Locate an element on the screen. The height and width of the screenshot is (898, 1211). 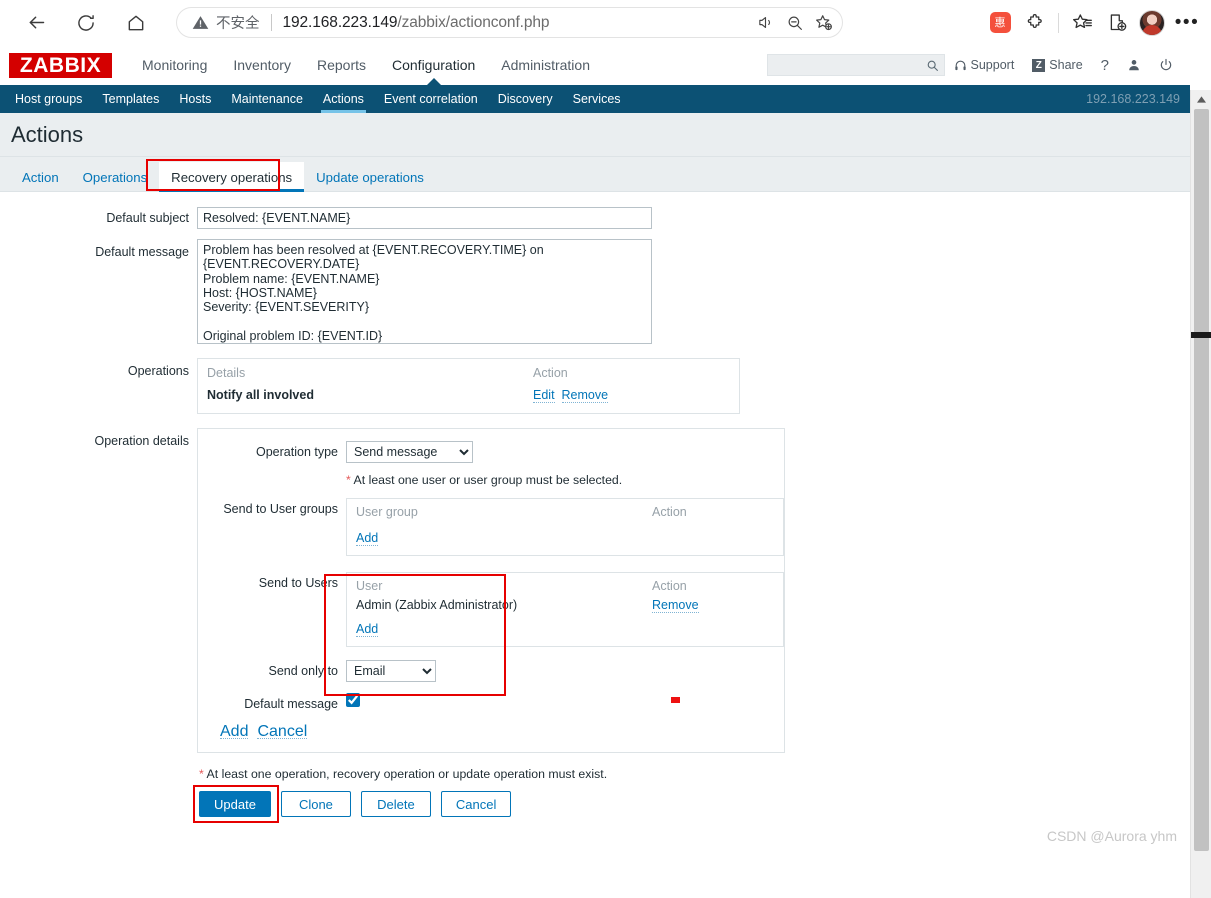
users-add-link: Add is located at coordinates (367, 630).